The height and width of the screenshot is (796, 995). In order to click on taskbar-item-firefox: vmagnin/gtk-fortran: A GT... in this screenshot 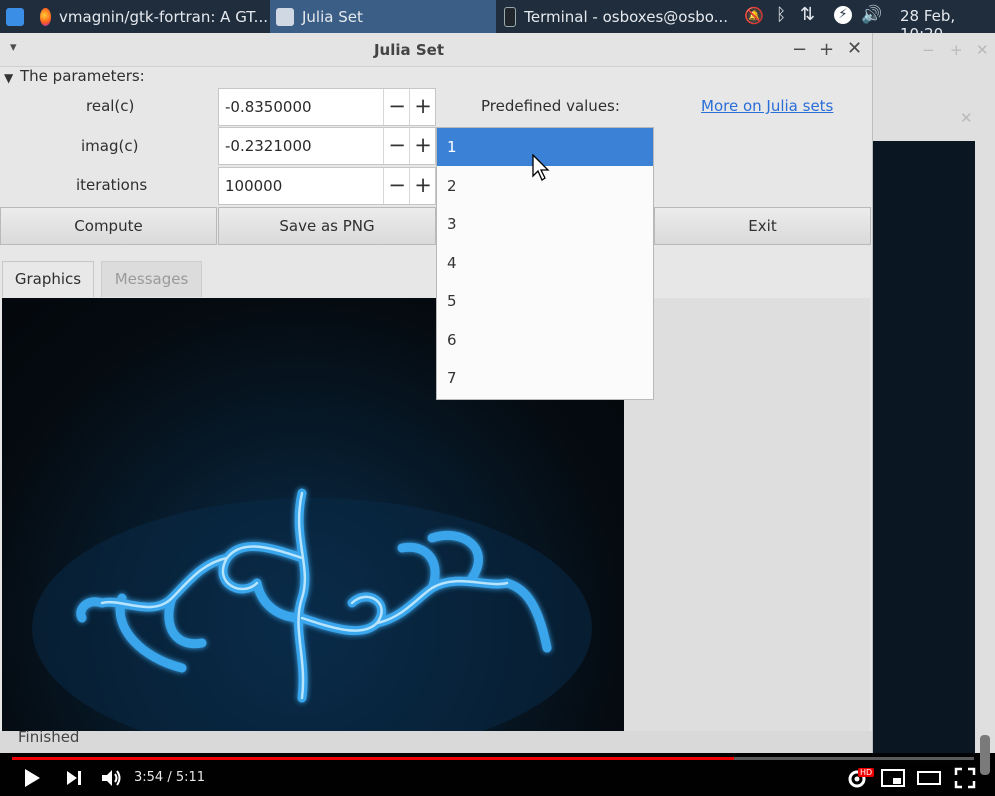, I will do `click(154, 16)`.